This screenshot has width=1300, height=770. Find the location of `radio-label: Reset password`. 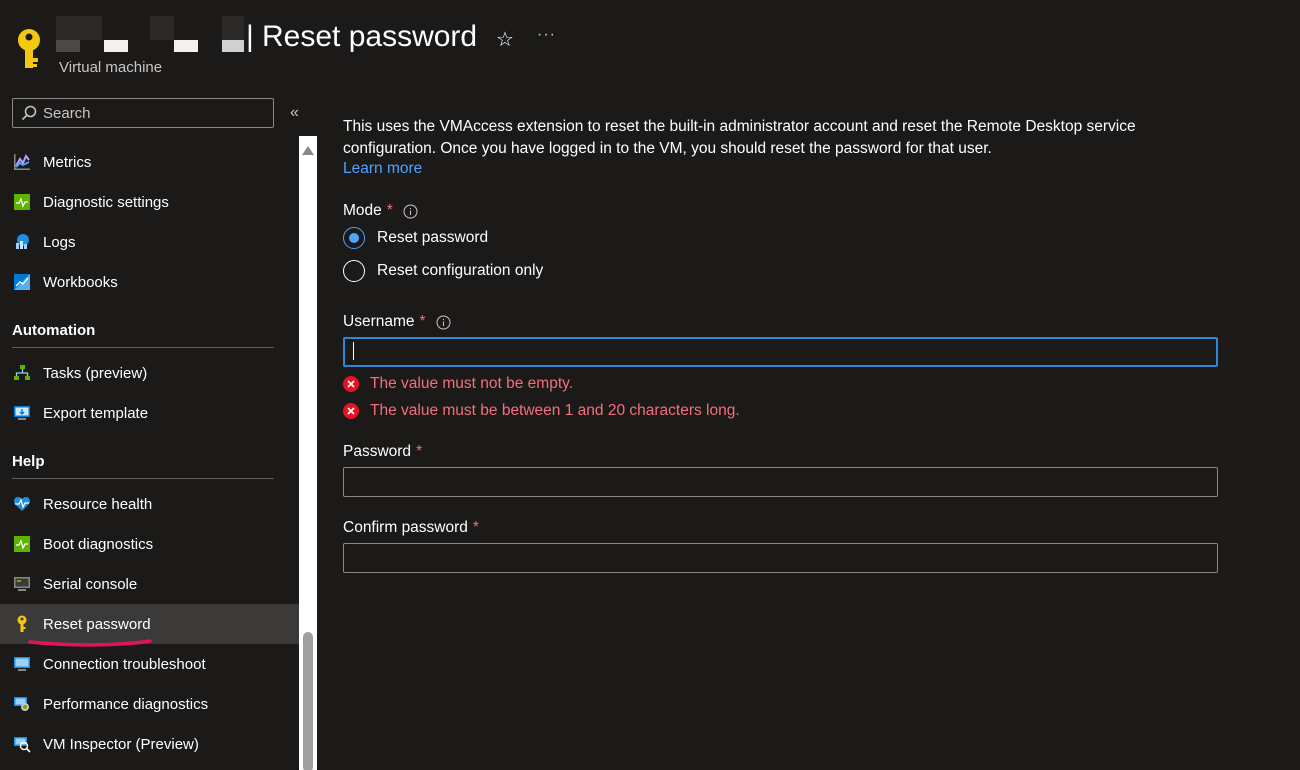

radio-label: Reset password is located at coordinates (433, 237).